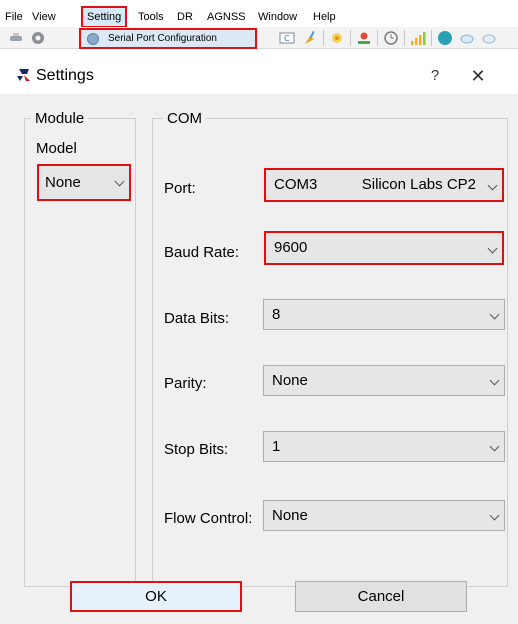  I want to click on target-icon, so click(337, 38).